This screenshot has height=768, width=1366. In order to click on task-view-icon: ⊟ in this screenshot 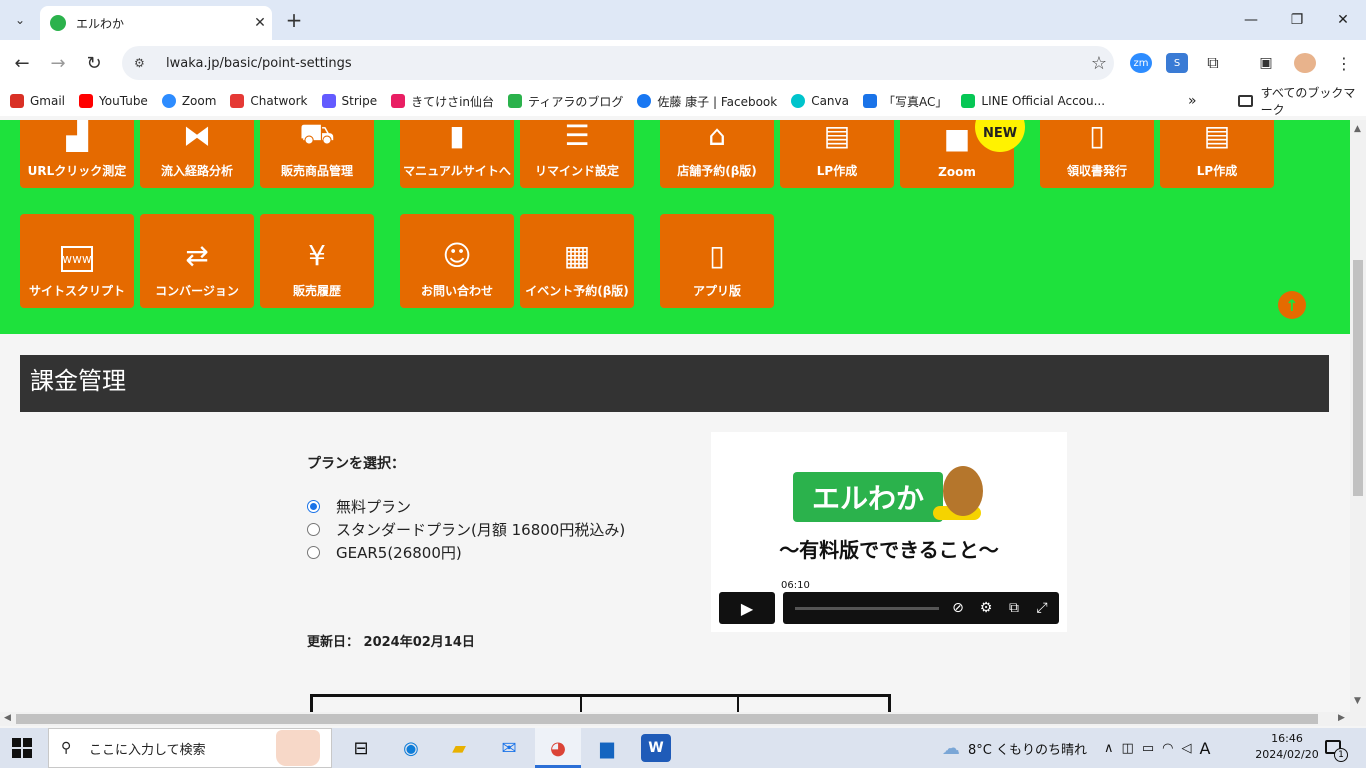, I will do `click(361, 748)`.